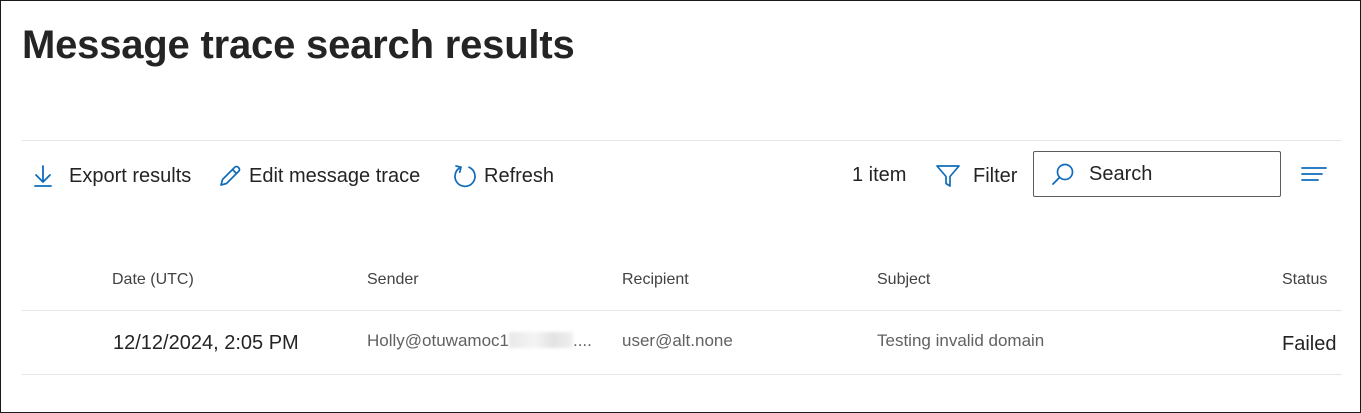 This screenshot has width=1361, height=413. I want to click on column-header-date: Date (UTC), so click(153, 280).